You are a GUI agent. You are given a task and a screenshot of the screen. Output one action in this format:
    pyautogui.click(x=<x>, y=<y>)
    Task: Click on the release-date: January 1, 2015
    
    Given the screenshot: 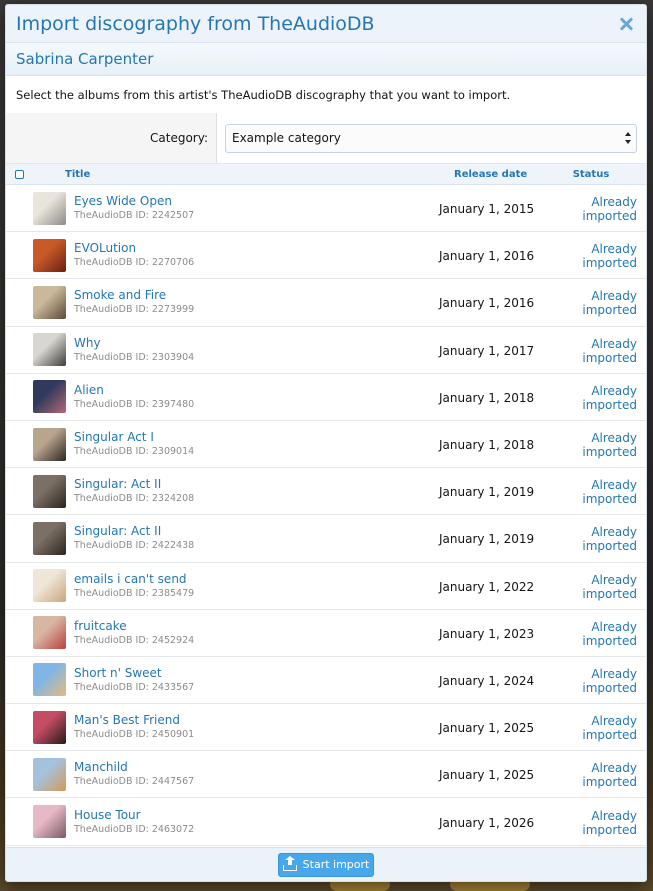 What is the action you would take?
    pyautogui.click(x=487, y=209)
    